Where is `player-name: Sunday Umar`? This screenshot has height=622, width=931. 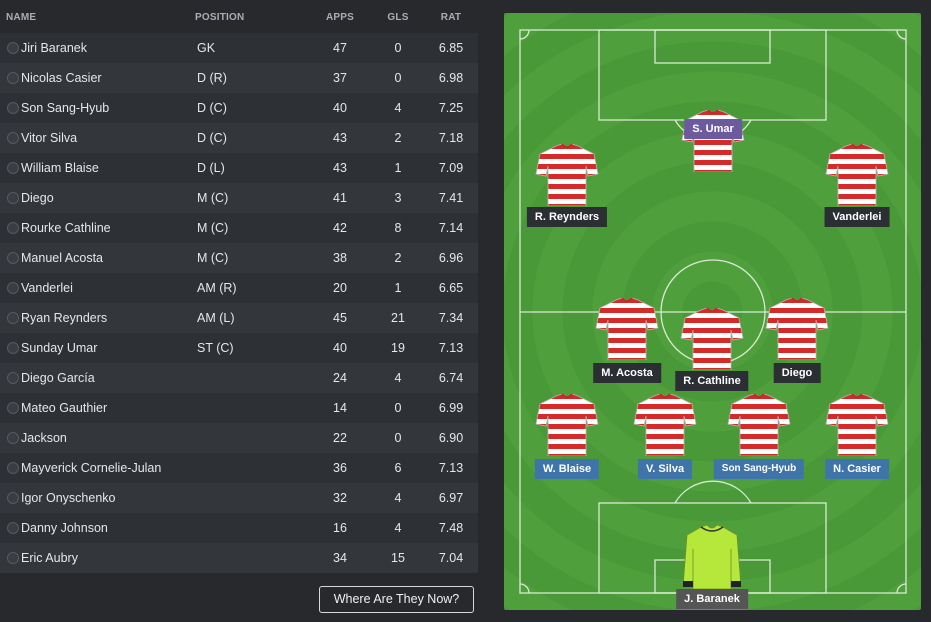
player-name: Sunday Umar is located at coordinates (59, 348).